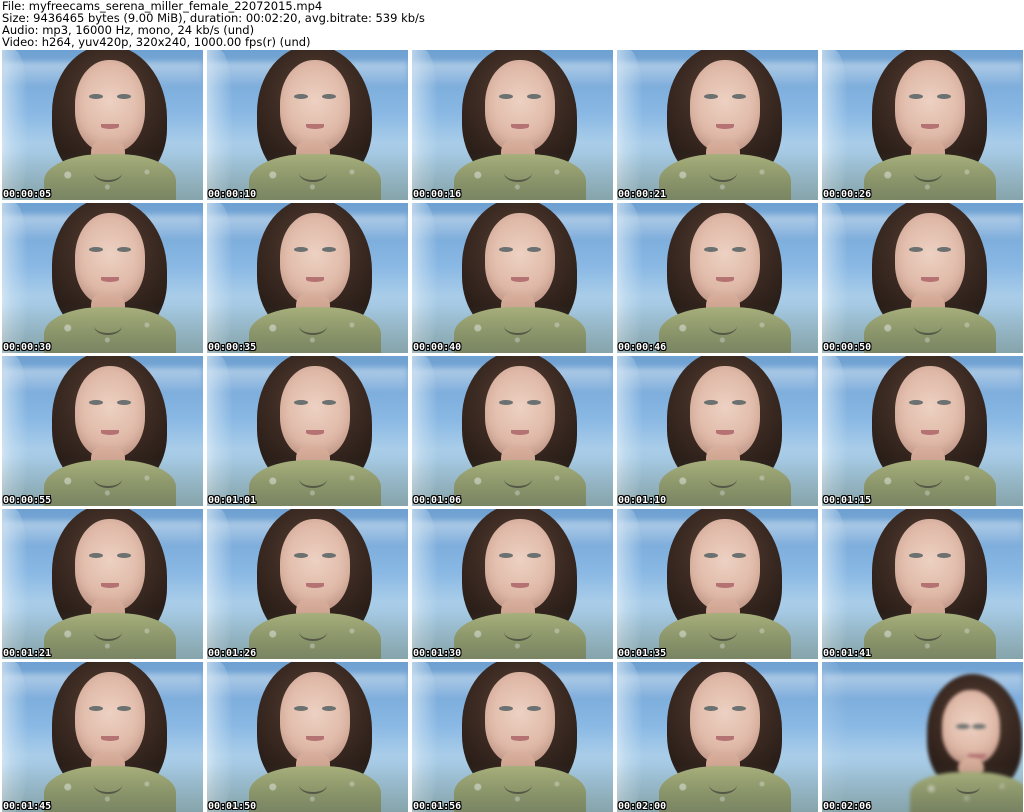 Image resolution: width=1024 pixels, height=812 pixels. I want to click on thumbnail: 00:01:35, so click(717, 584).